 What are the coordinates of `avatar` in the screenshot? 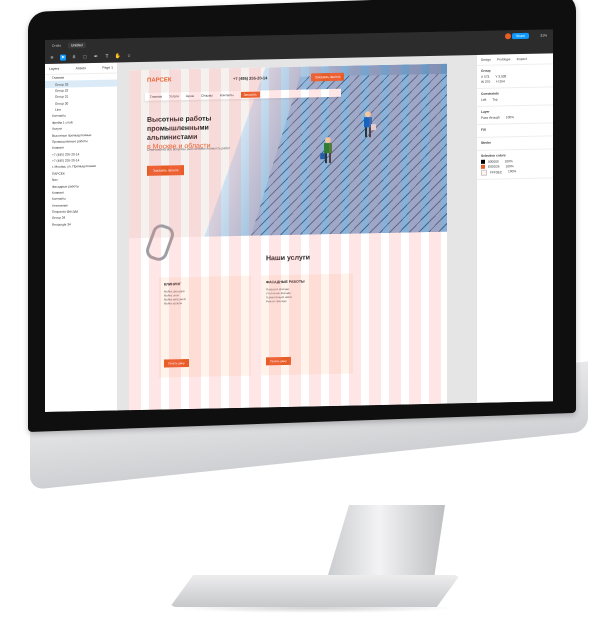 It's located at (508, 36).